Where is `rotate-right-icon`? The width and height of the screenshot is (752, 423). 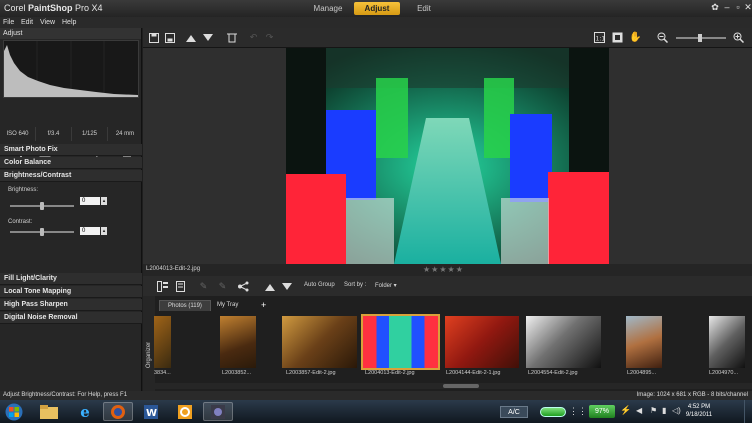
rotate-right-icon is located at coordinates (207, 37).